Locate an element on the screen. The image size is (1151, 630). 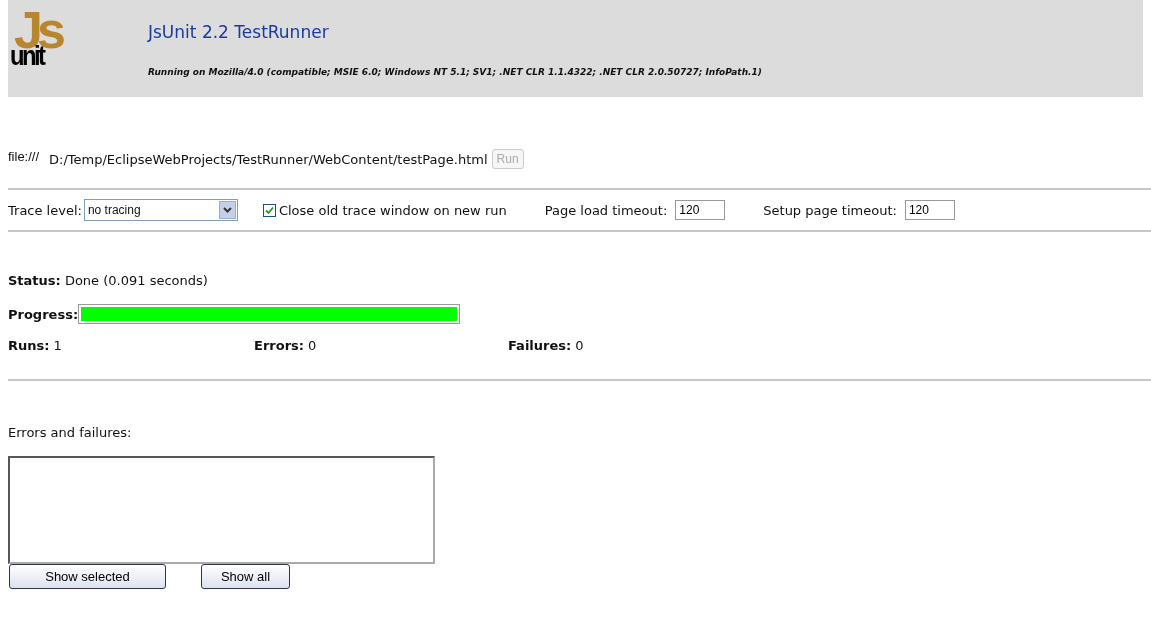
count-text: Failures: 0 is located at coordinates (546, 345).